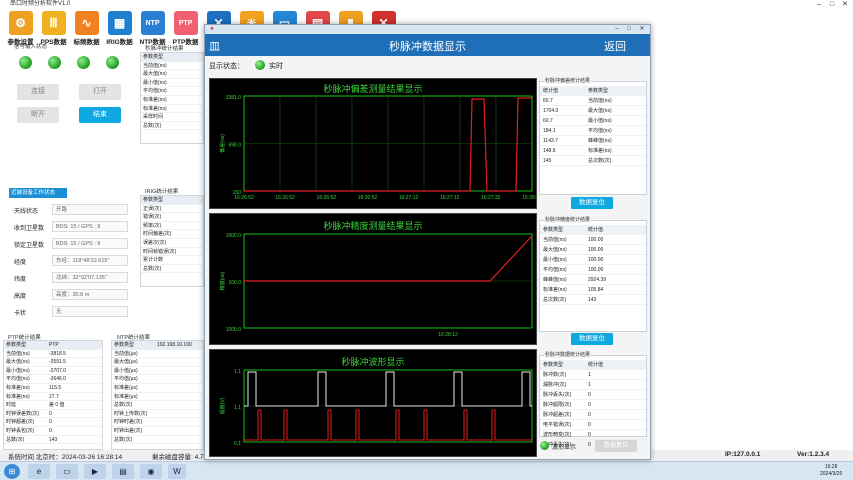 The height and width of the screenshot is (480, 853). What do you see at coordinates (38, 193) in the screenshot?
I see `device-status-tab: 近端设备工作状态` at bounding box center [38, 193].